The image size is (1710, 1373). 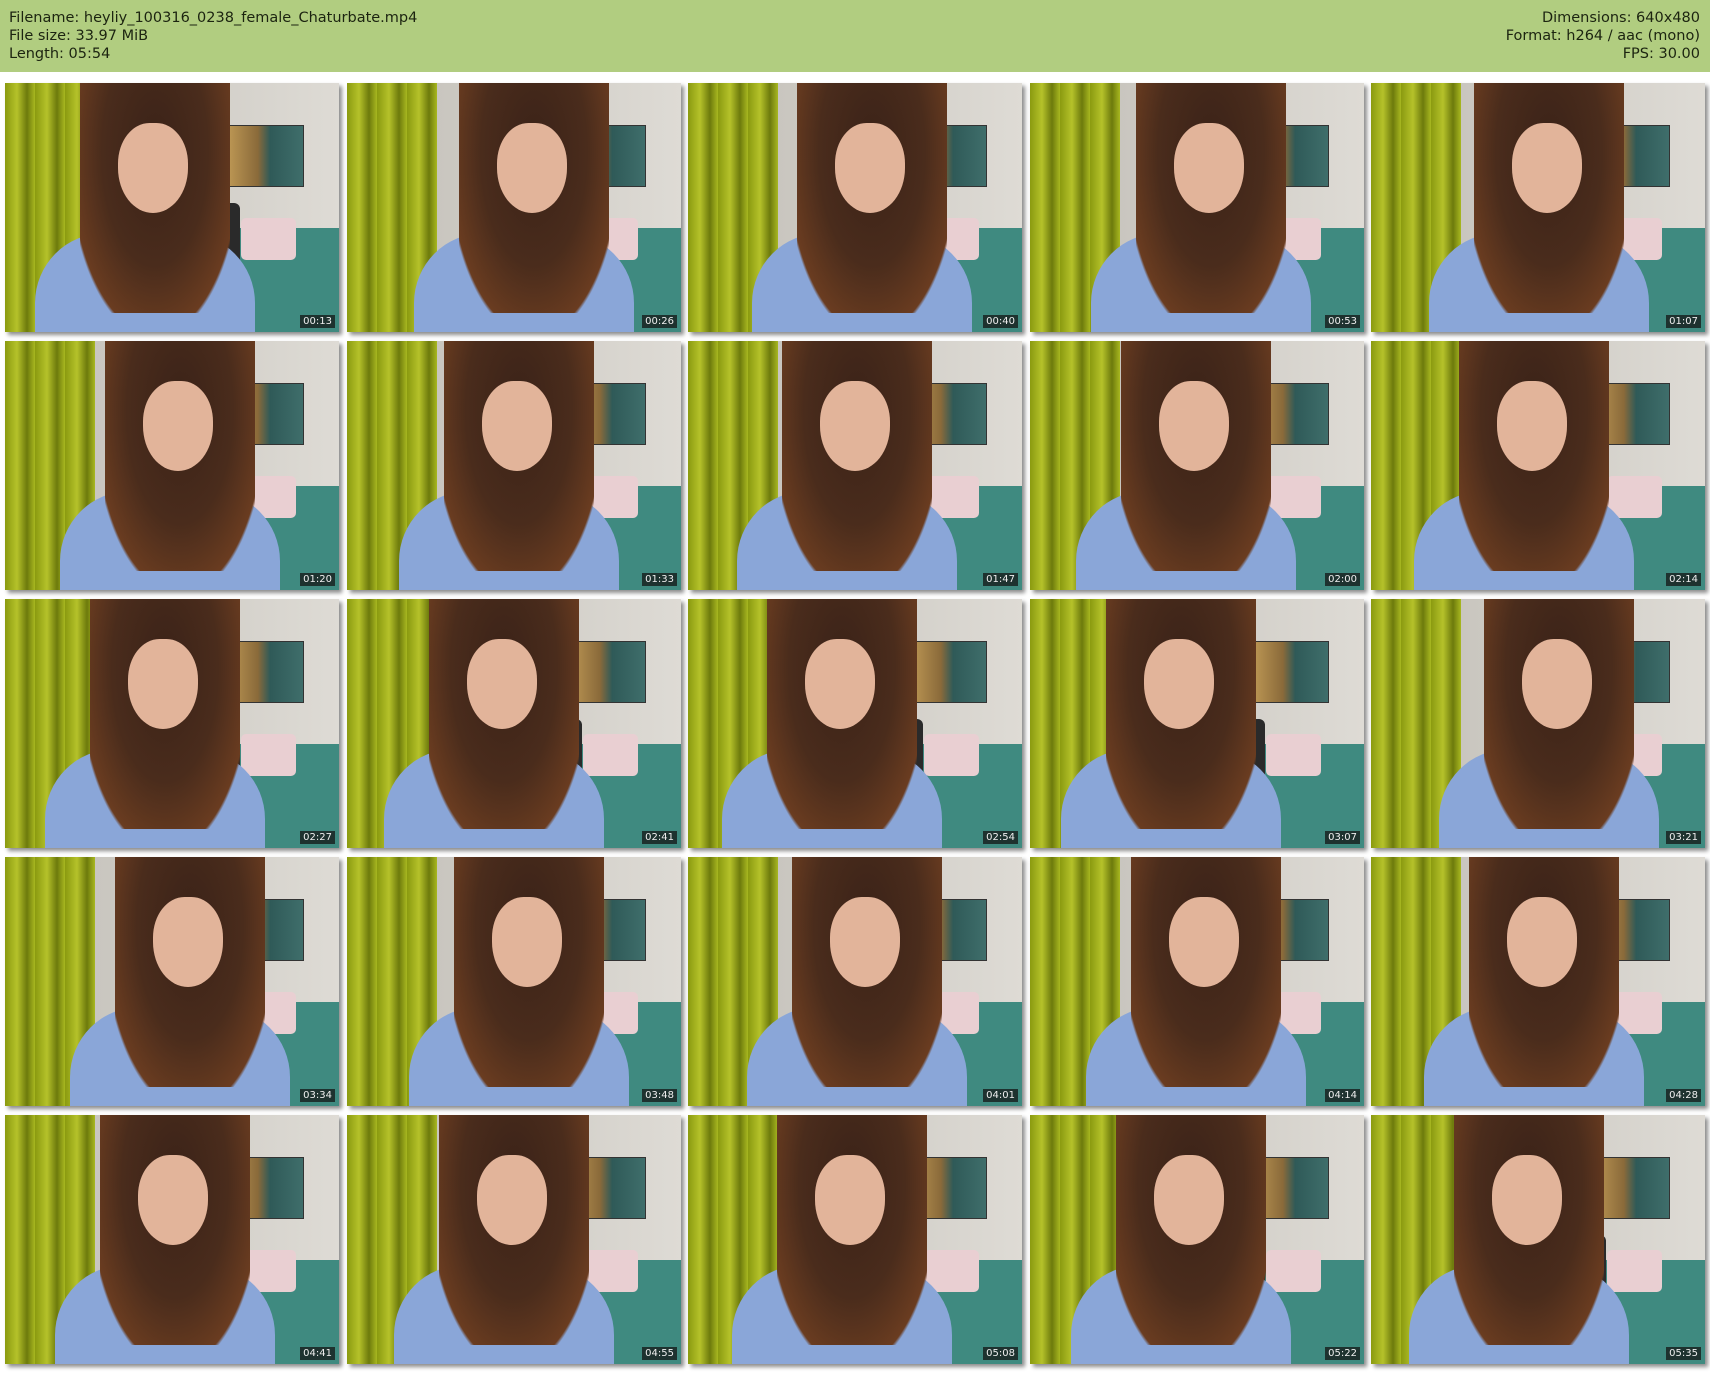 I want to click on timestamp: 04:55, so click(x=659, y=1353).